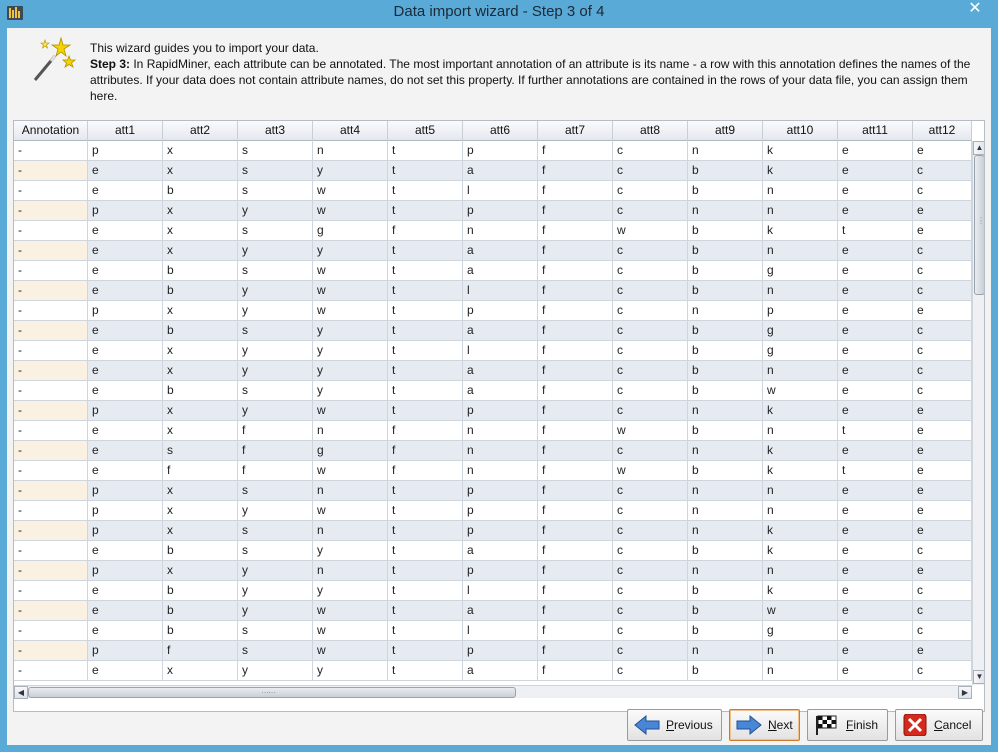 The image size is (998, 752). Describe the element at coordinates (575, 131) in the screenshot. I see `column-header-att7: att7` at that location.